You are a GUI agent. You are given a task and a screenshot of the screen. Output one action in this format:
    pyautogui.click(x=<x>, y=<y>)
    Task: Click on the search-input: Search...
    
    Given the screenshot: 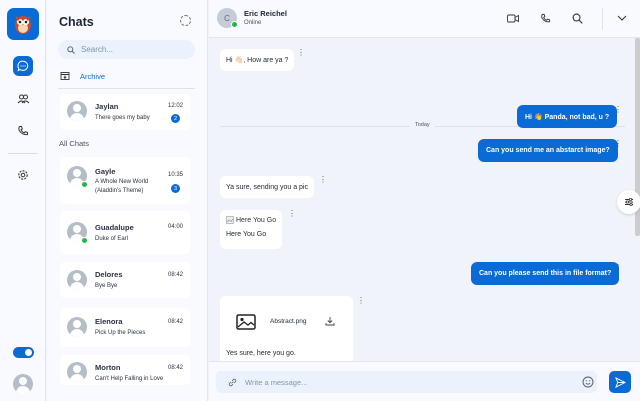 What is the action you would take?
    pyautogui.click(x=97, y=49)
    